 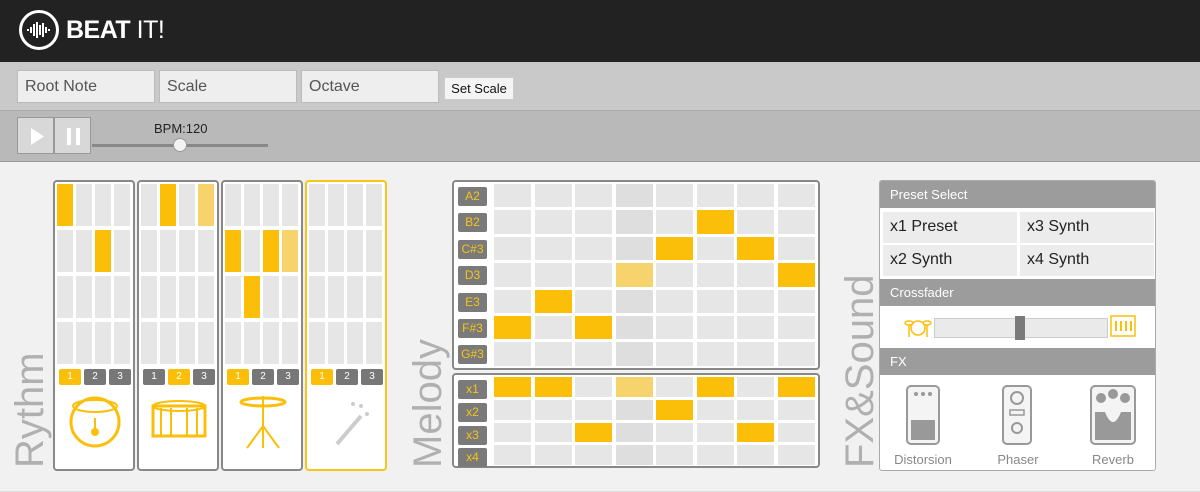 I want to click on root-note-select: Root Note, so click(x=86, y=86).